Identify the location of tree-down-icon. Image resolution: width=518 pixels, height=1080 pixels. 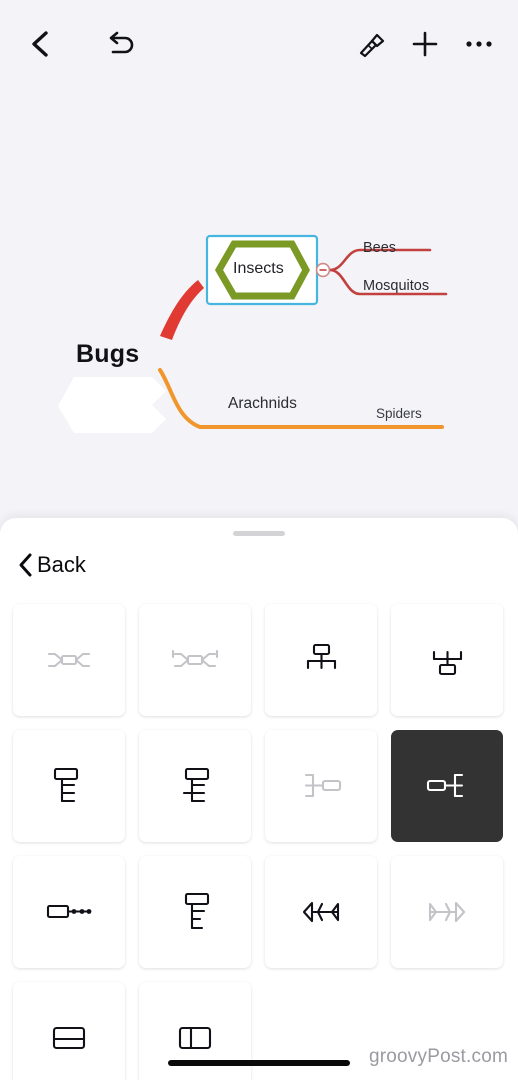
(197, 911).